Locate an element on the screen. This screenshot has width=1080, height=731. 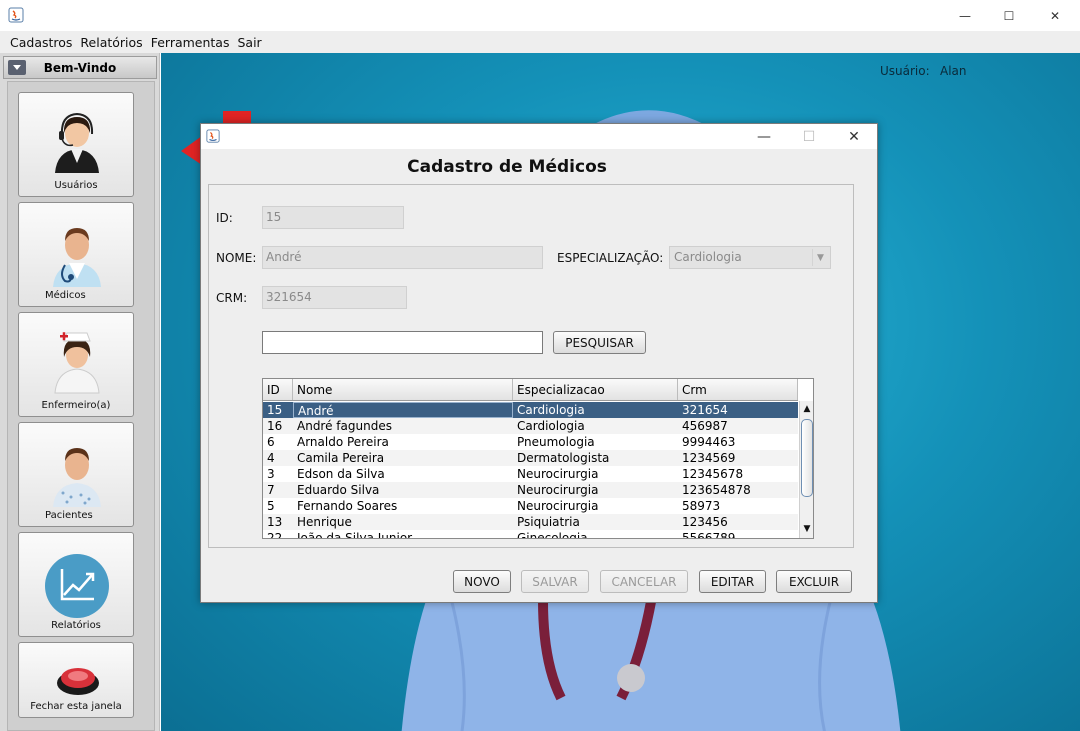
sidebar-item-label: Pacientes is located at coordinates (69, 515).